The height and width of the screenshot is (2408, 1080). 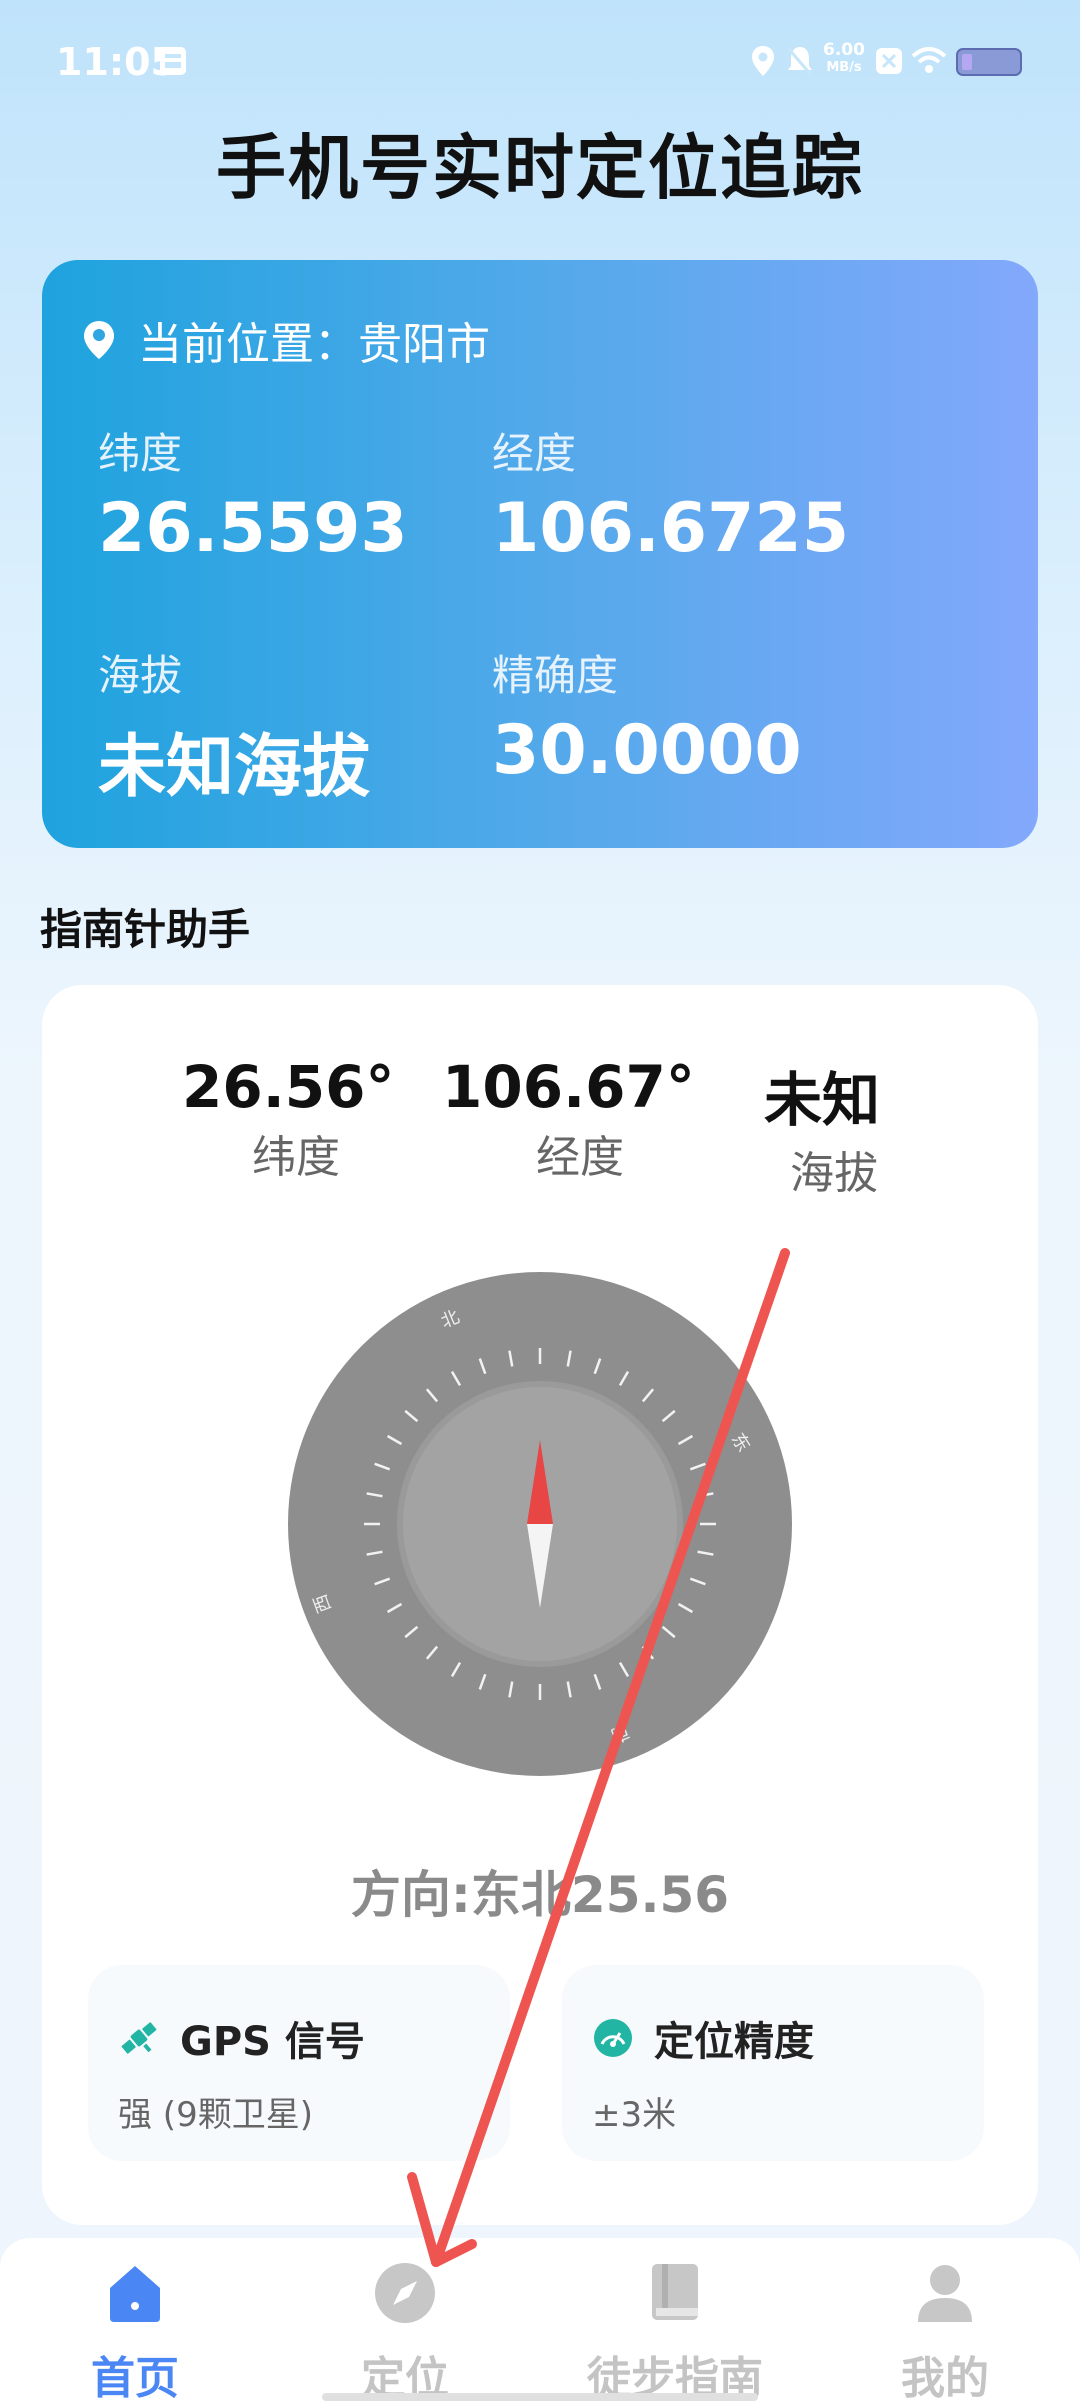 I want to click on location-pin-icon, so click(x=99, y=340).